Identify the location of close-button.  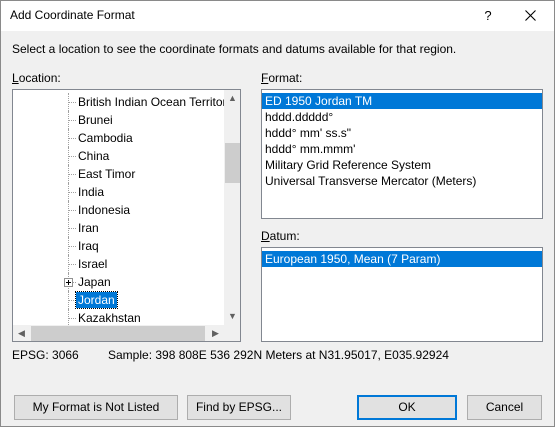
(531, 16).